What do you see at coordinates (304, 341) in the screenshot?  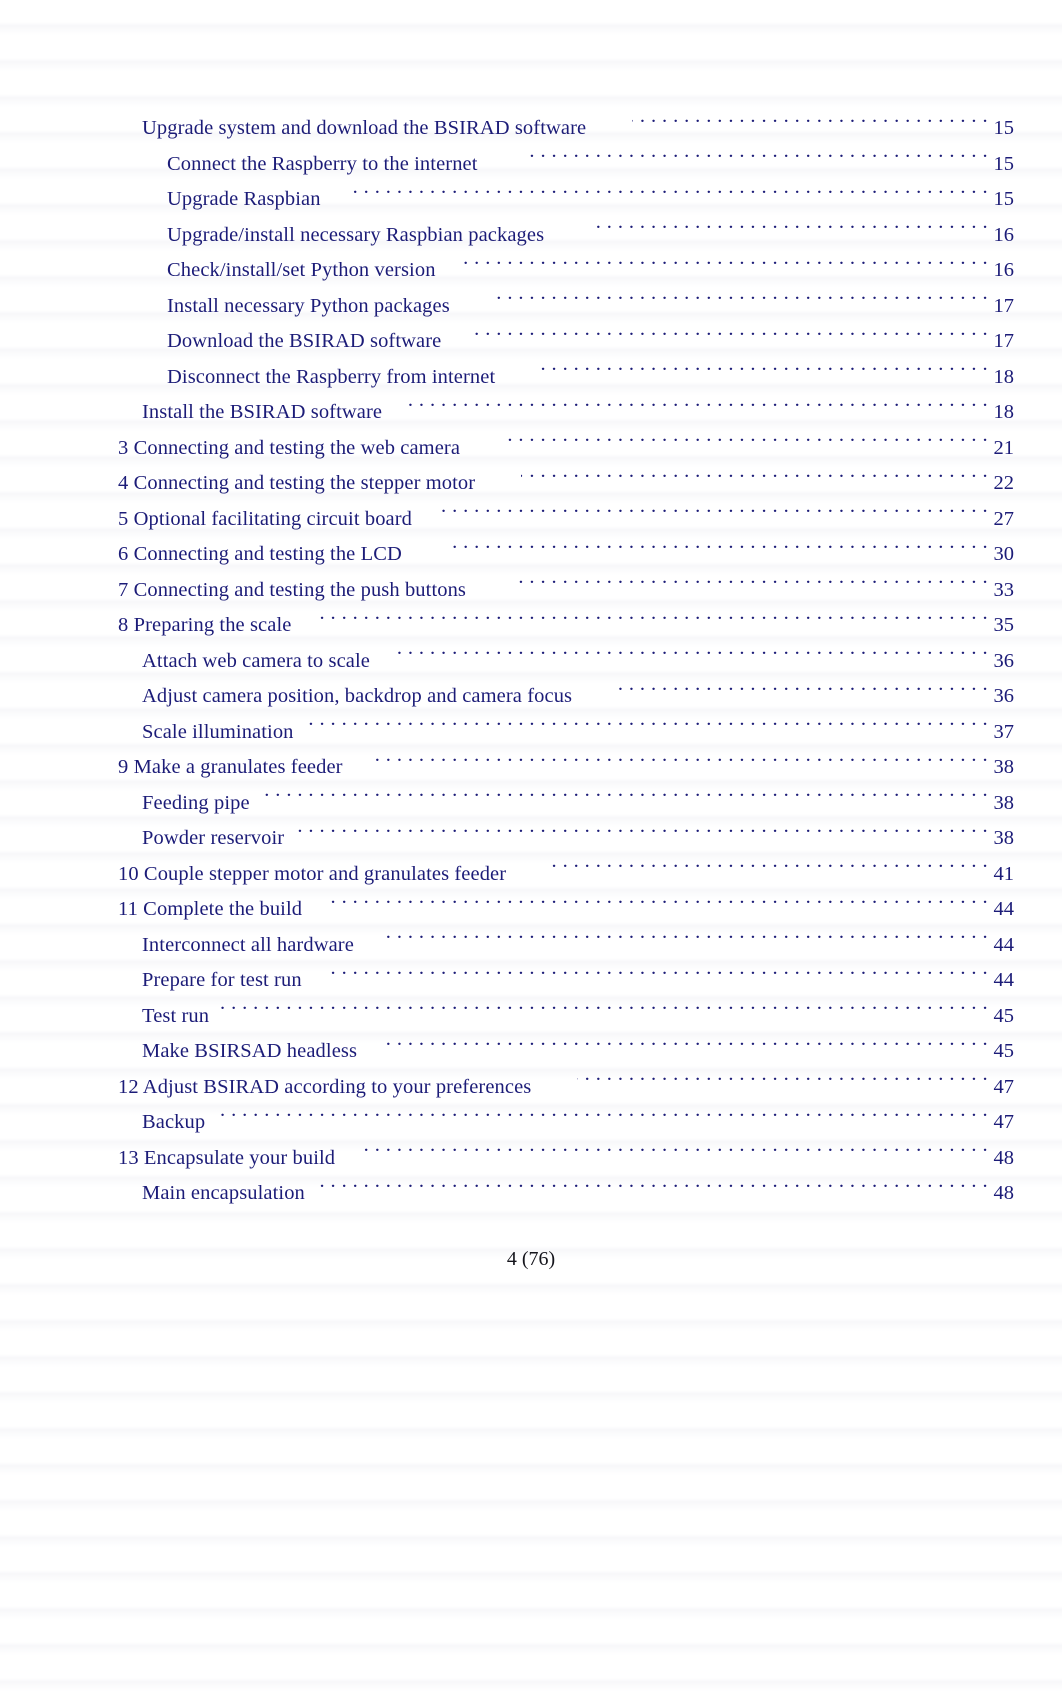 I see `toc-entry-title: Download the BSIRAD software` at bounding box center [304, 341].